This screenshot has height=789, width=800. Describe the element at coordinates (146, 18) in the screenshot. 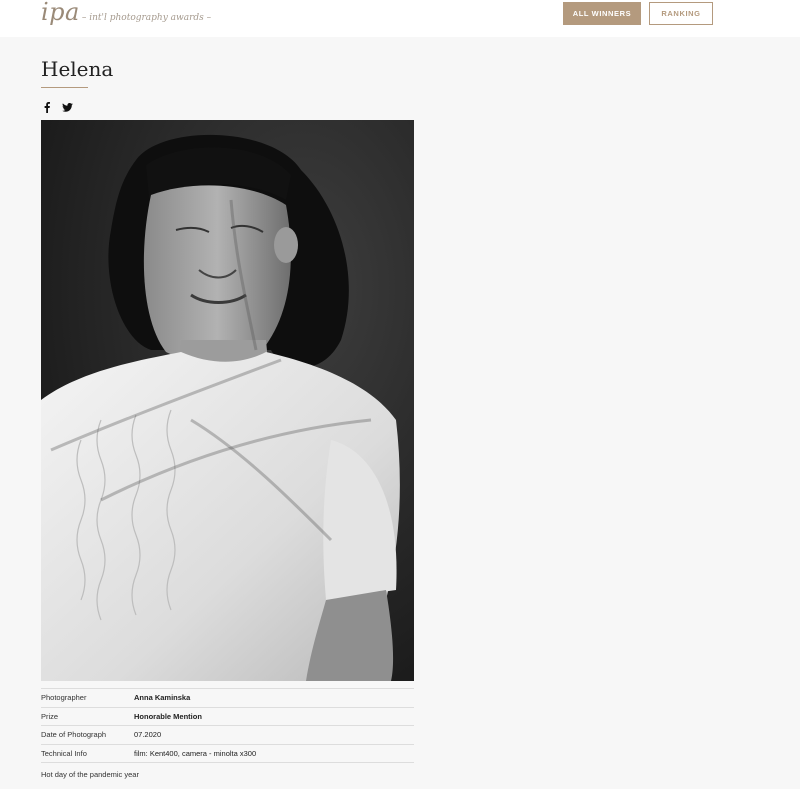

I see `logo-tagline: – int'l photography awards –` at that location.